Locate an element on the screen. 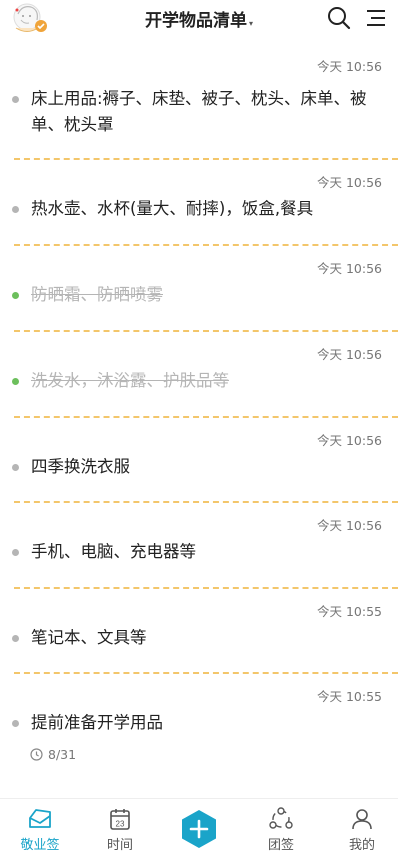  reminder: 8/31 is located at coordinates (53, 754).